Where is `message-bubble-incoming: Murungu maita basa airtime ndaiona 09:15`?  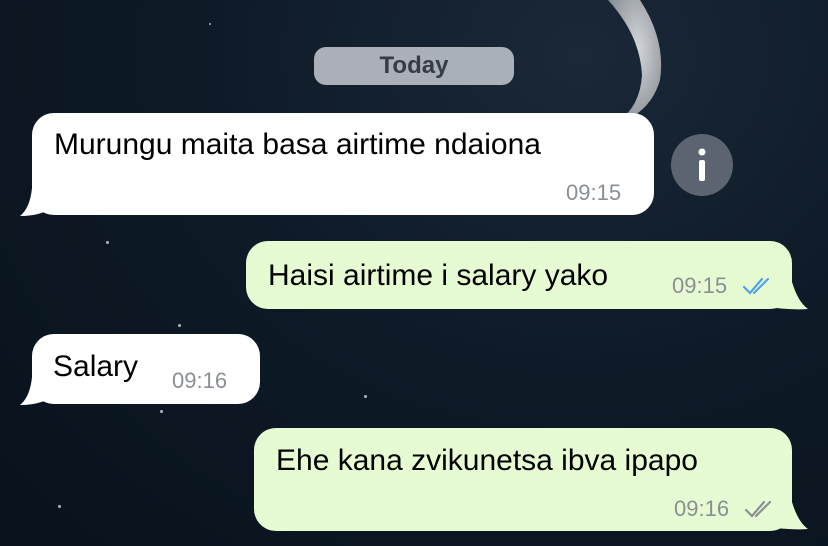 message-bubble-incoming: Murungu maita basa airtime ndaiona 09:15 is located at coordinates (343, 164).